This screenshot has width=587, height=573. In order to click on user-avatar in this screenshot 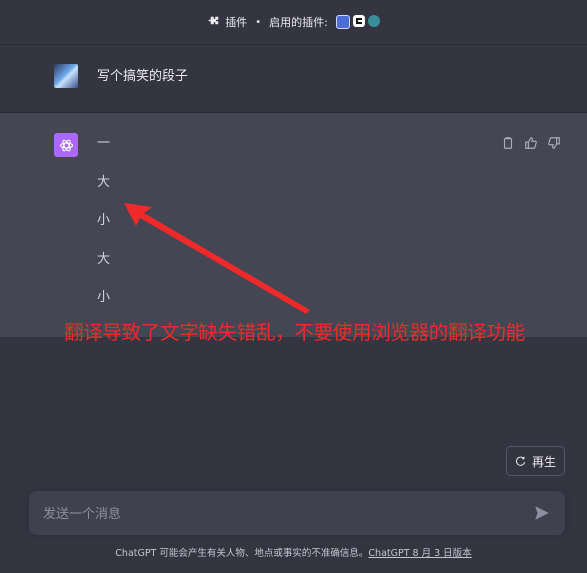, I will do `click(66, 76)`.